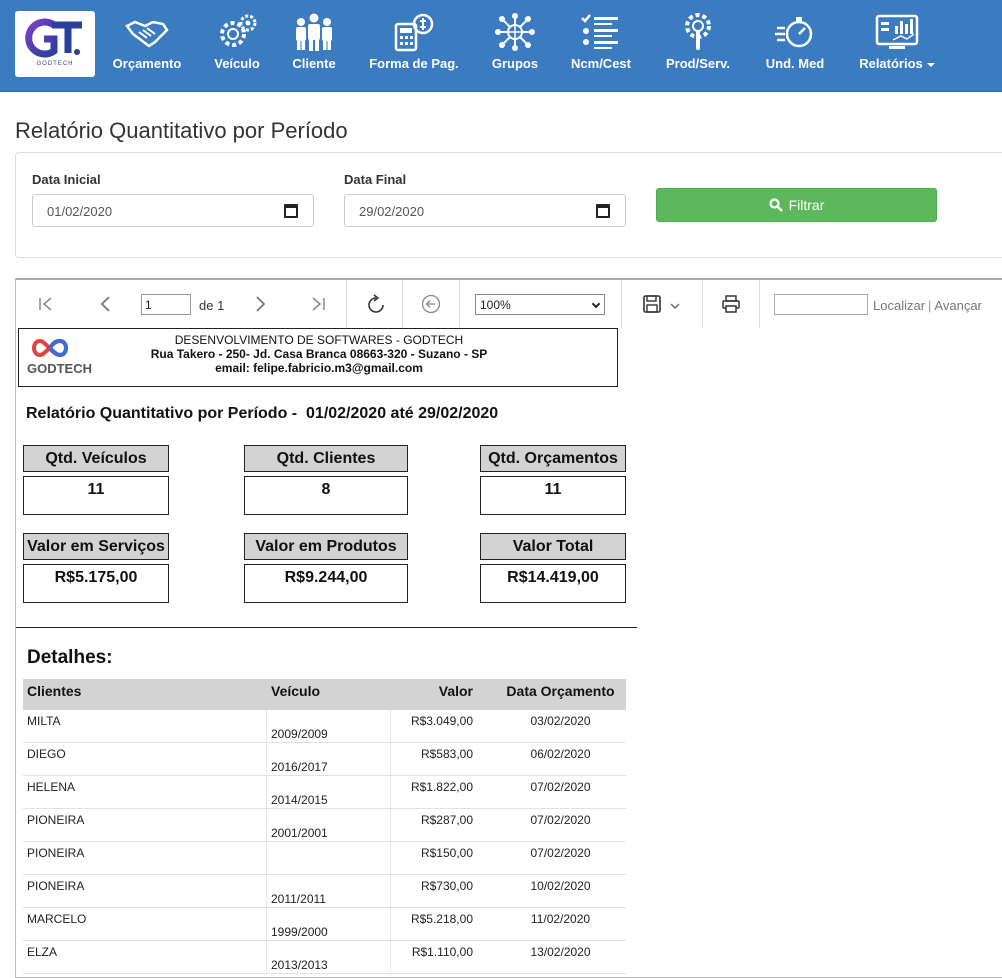  Describe the element at coordinates (441, 787) in the screenshot. I see `value-cell: R$1.822,00` at that location.